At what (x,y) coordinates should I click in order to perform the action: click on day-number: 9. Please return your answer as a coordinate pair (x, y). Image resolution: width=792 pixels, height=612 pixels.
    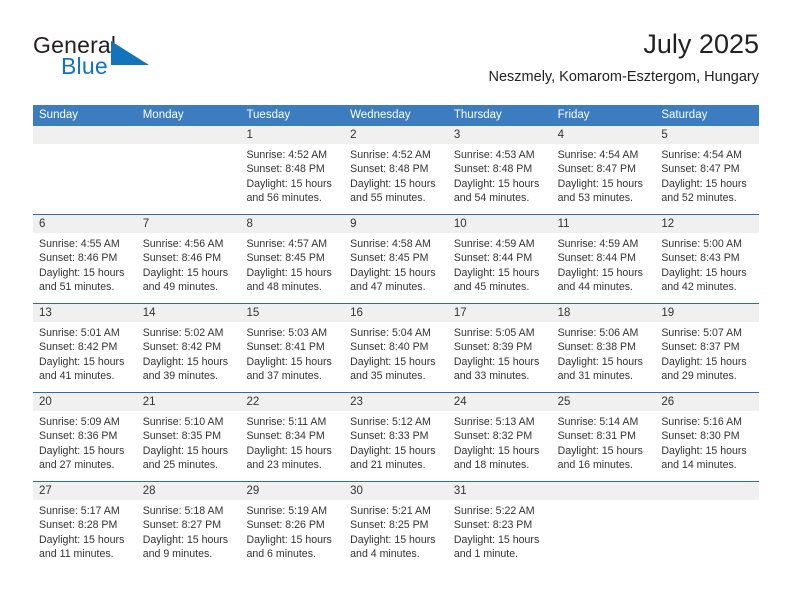
    Looking at the image, I should click on (396, 224).